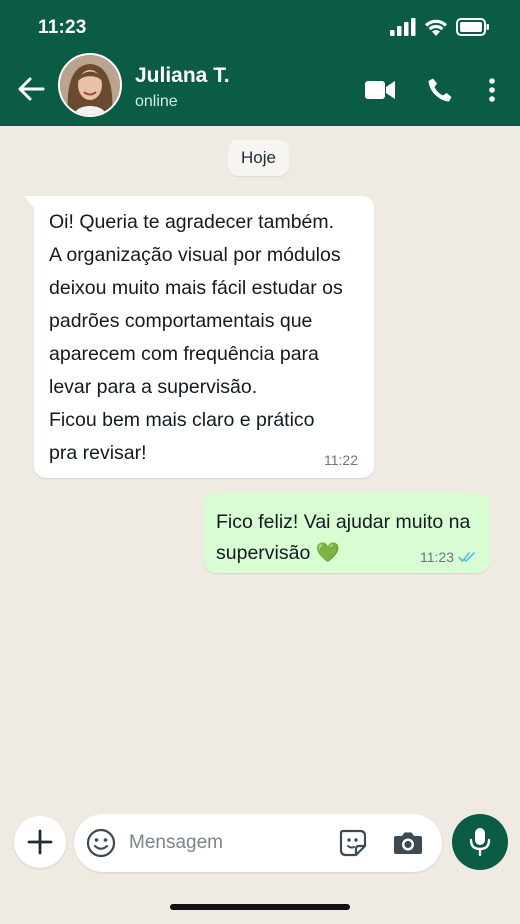 The width and height of the screenshot is (520, 924). I want to click on video-call-button, so click(380, 90).